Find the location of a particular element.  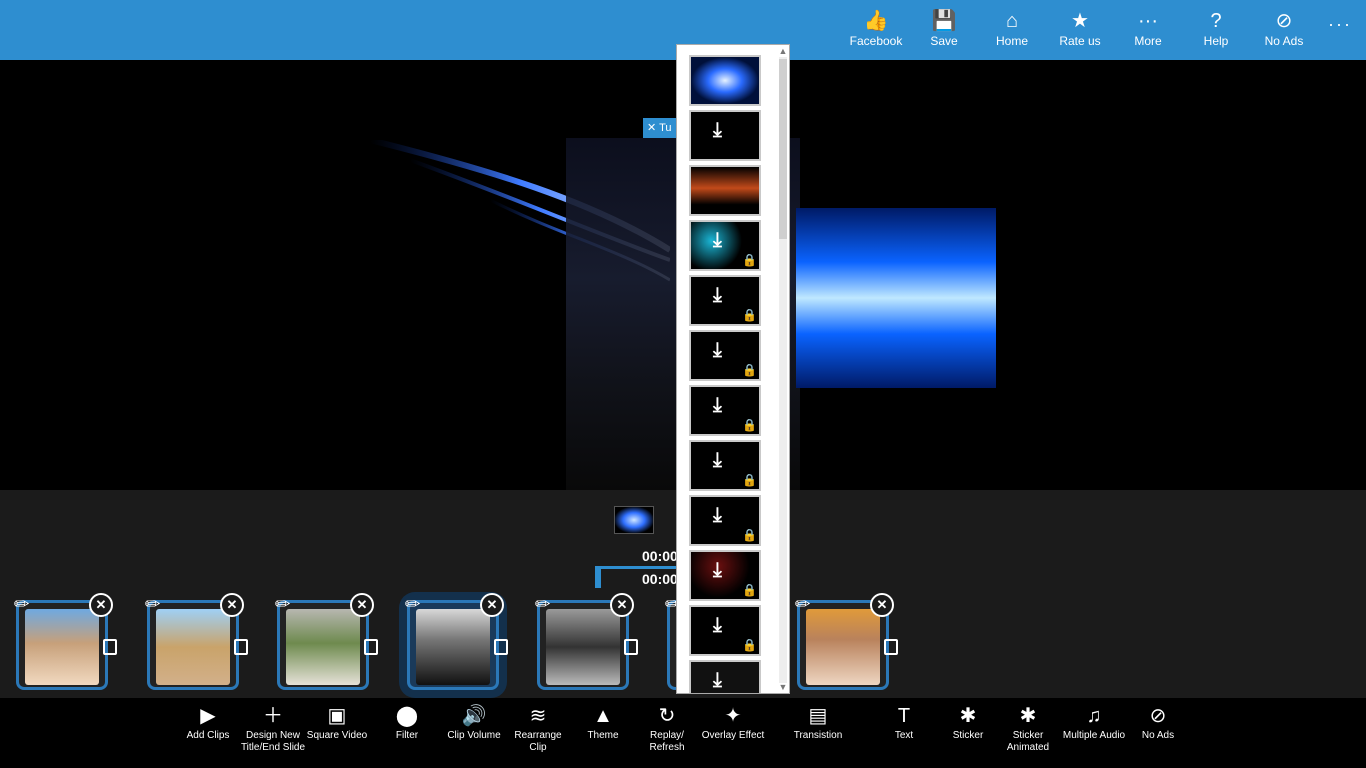

sticker-animated-icon: ✱ is located at coordinates (1028, 716).